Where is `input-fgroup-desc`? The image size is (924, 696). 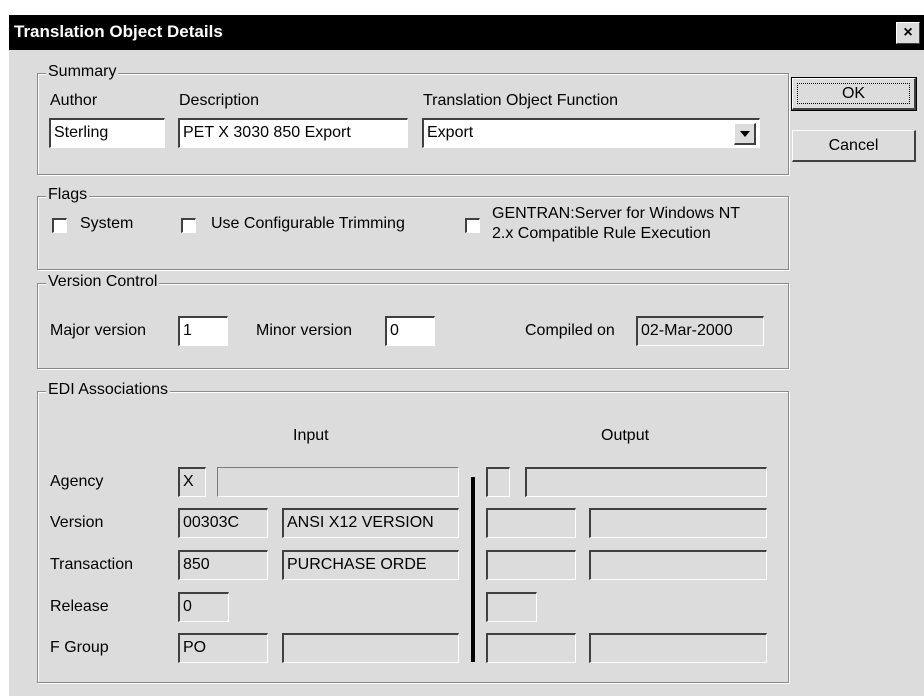 input-fgroup-desc is located at coordinates (370, 648).